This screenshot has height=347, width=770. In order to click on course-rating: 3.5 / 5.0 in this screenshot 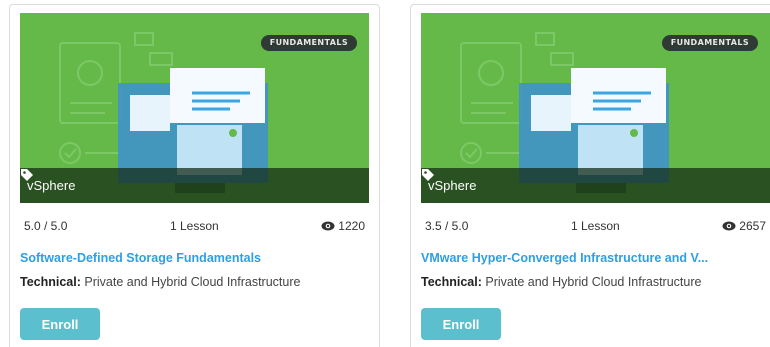, I will do `click(447, 226)`.